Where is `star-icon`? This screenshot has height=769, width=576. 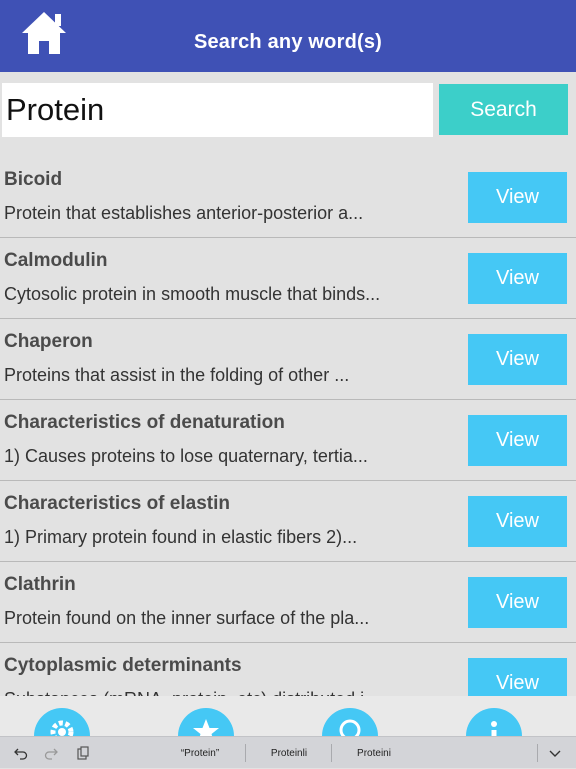 star-icon is located at coordinates (206, 727).